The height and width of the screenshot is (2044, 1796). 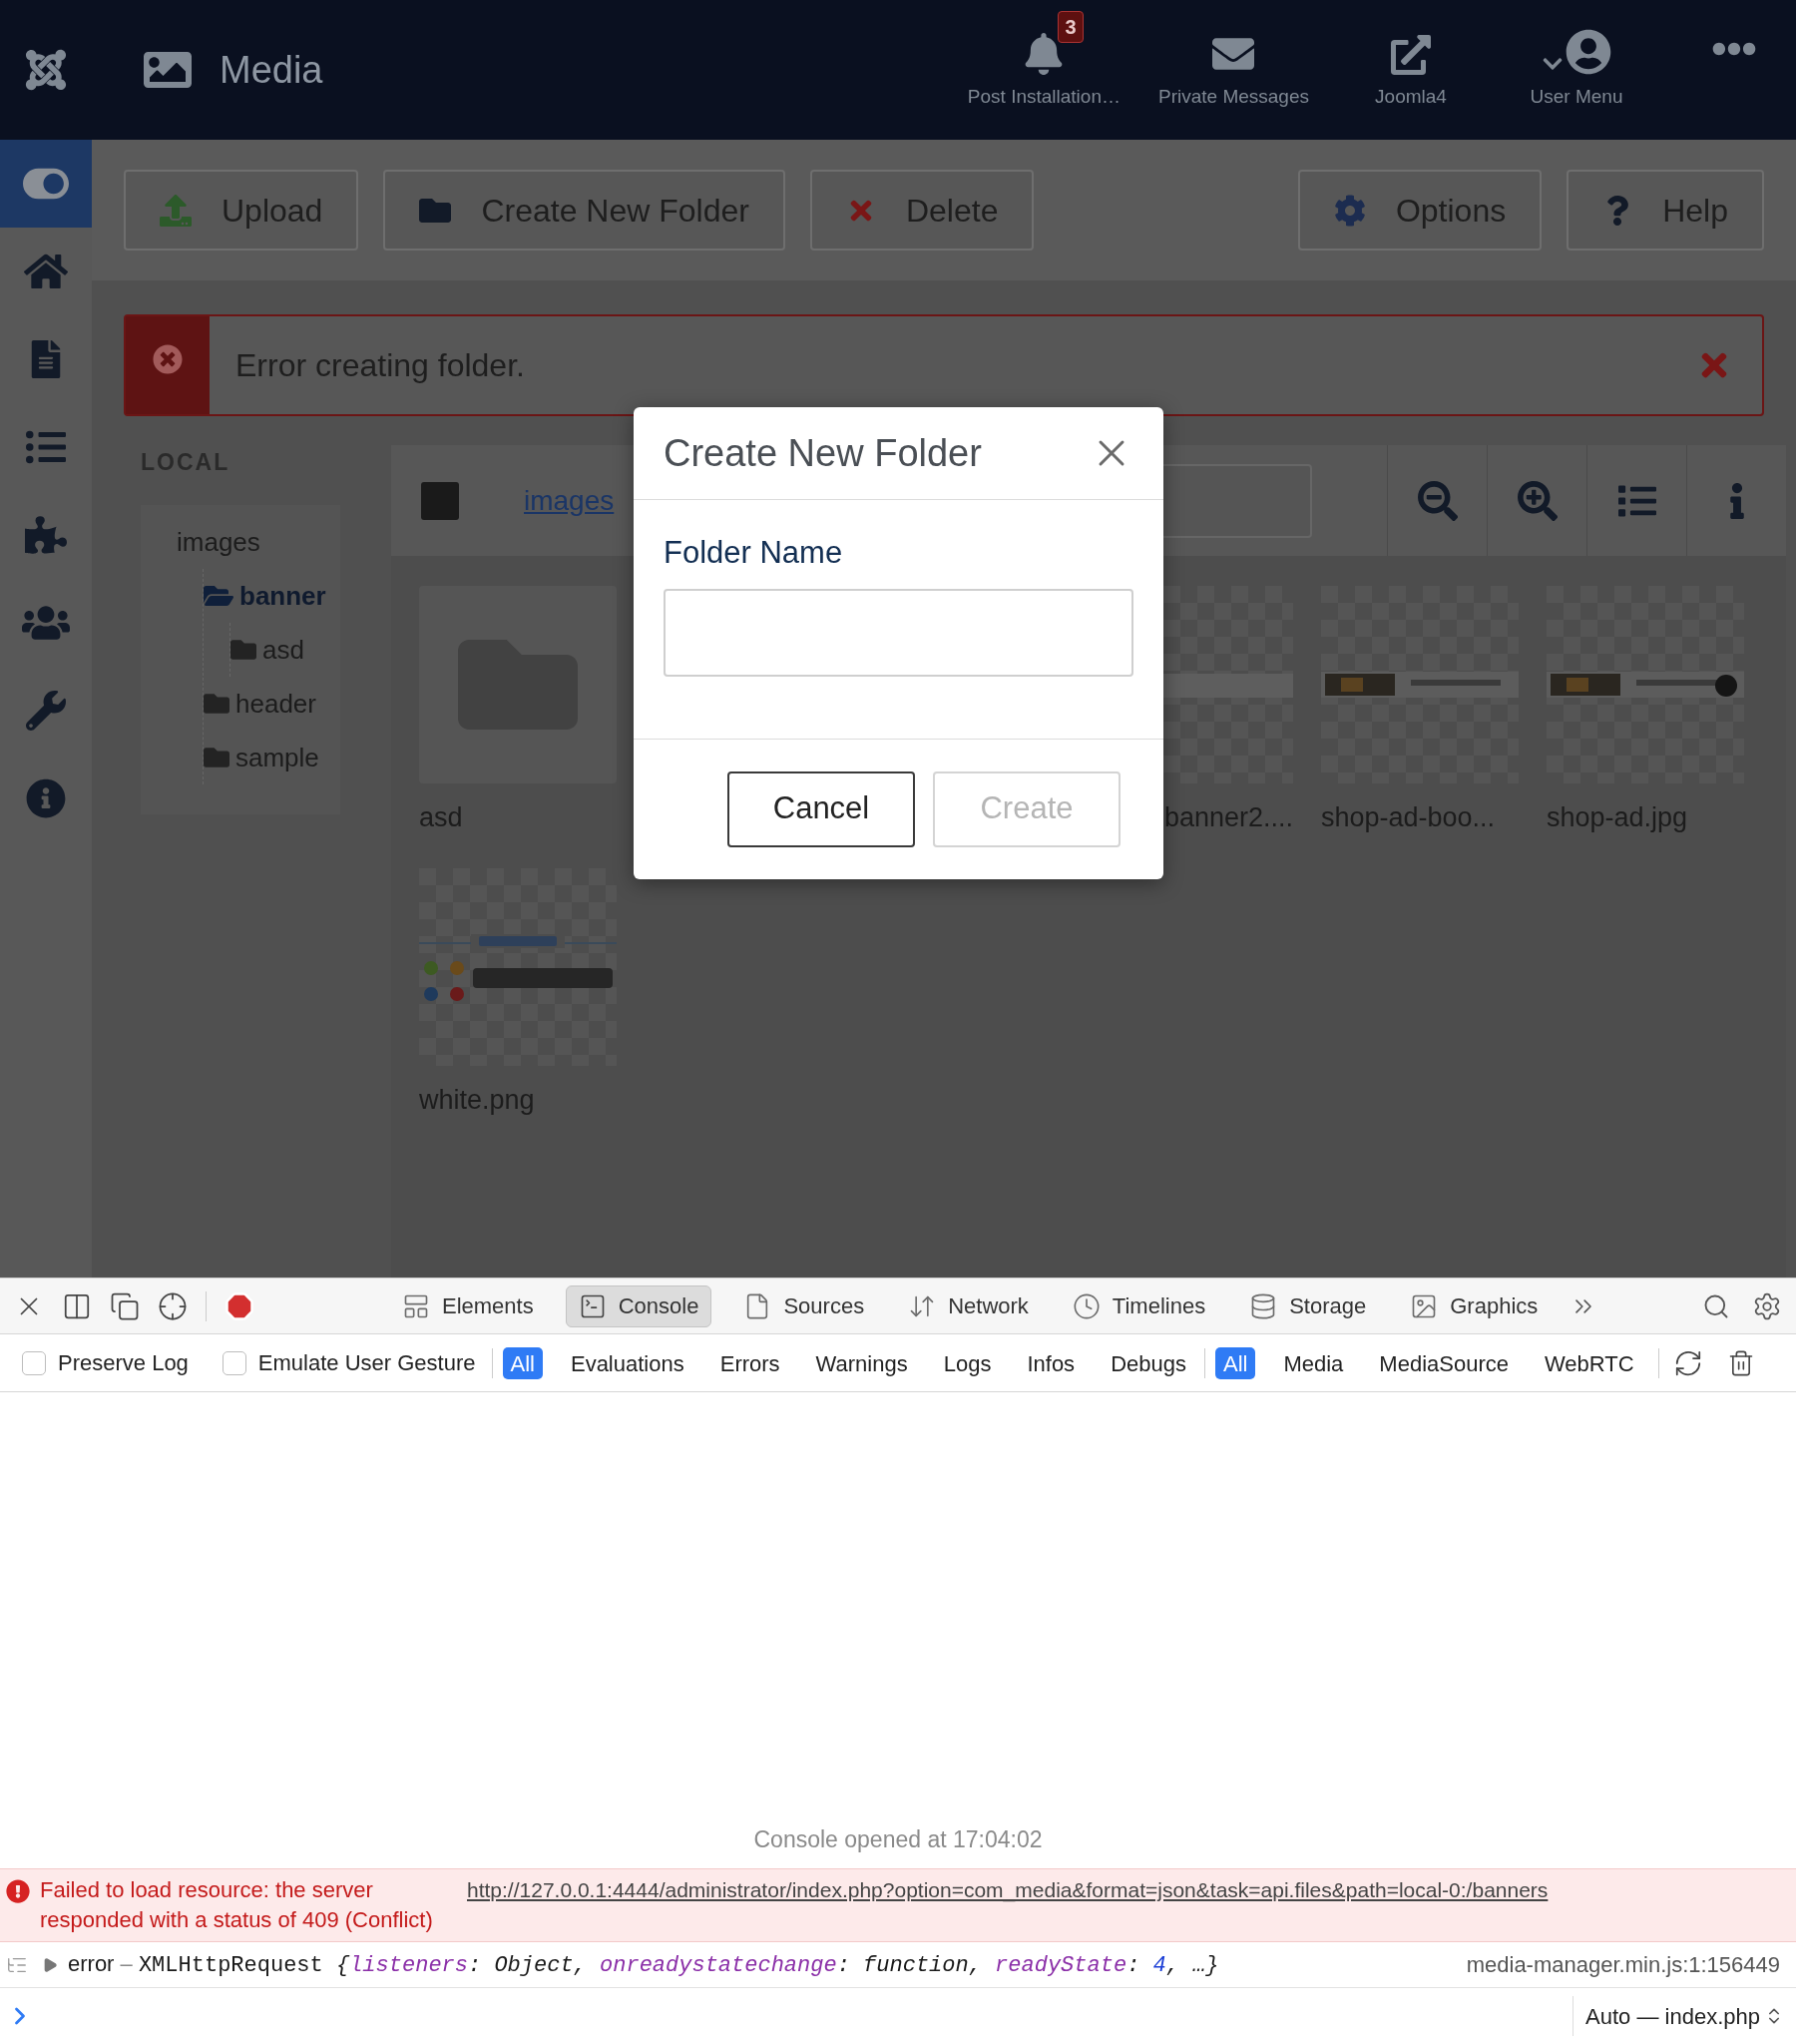 I want to click on puzzle-icon, so click(x=46, y=535).